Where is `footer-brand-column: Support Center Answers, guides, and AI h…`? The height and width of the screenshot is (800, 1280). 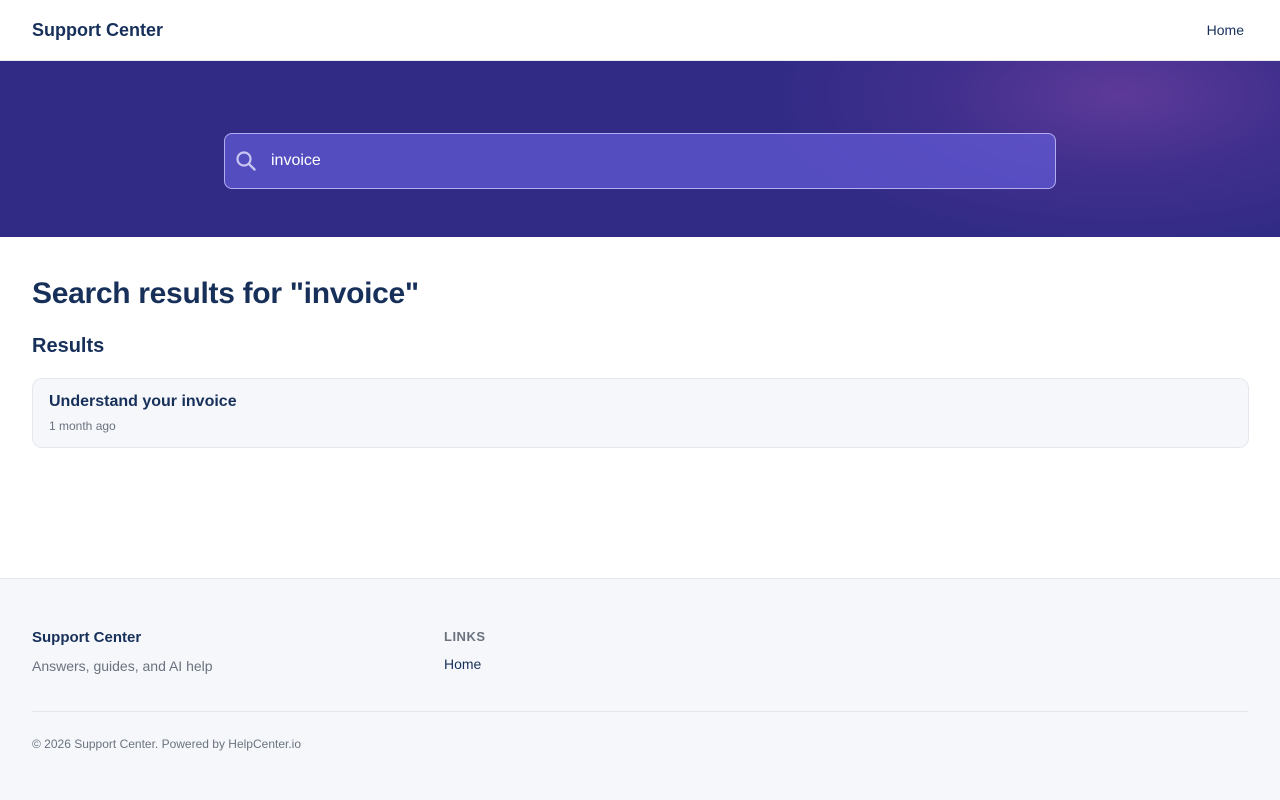 footer-brand-column: Support Center Answers, guides, and AI h… is located at coordinates (238, 670).